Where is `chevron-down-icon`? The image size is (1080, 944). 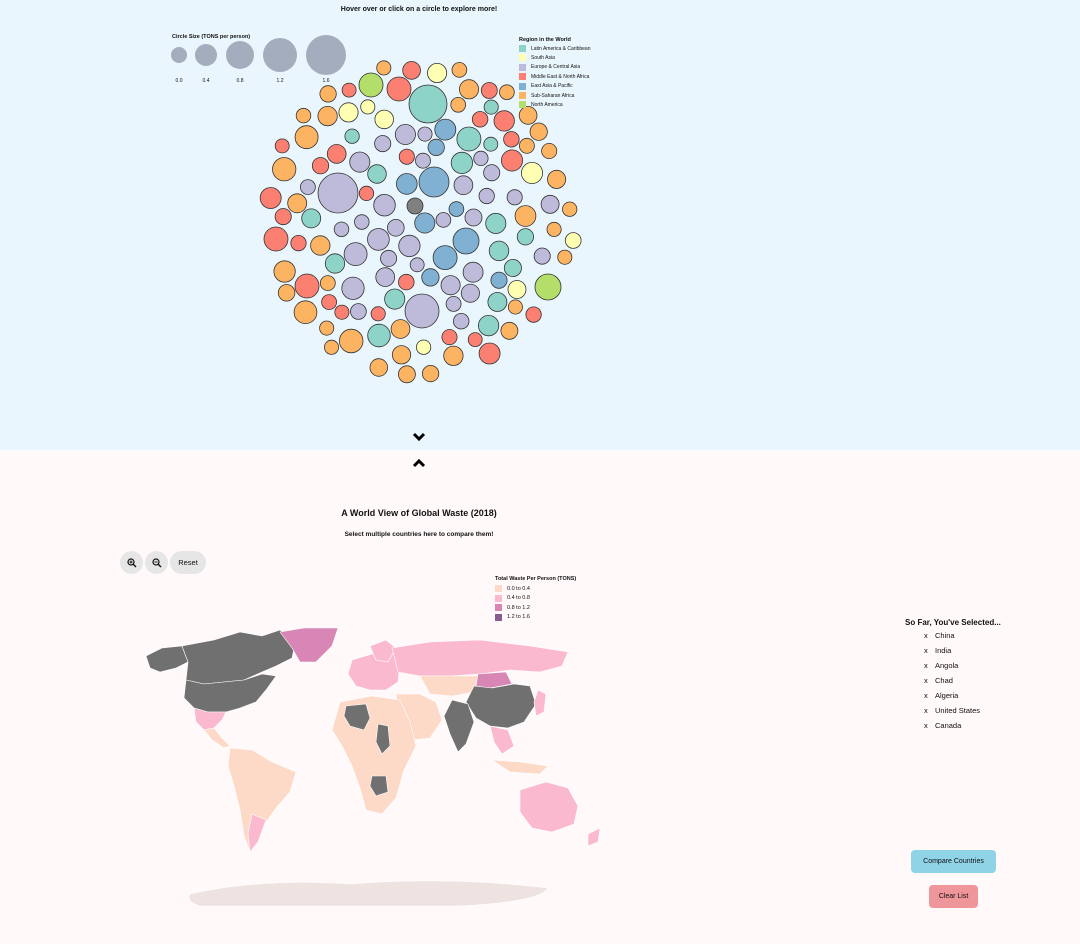
chevron-down-icon is located at coordinates (419, 437).